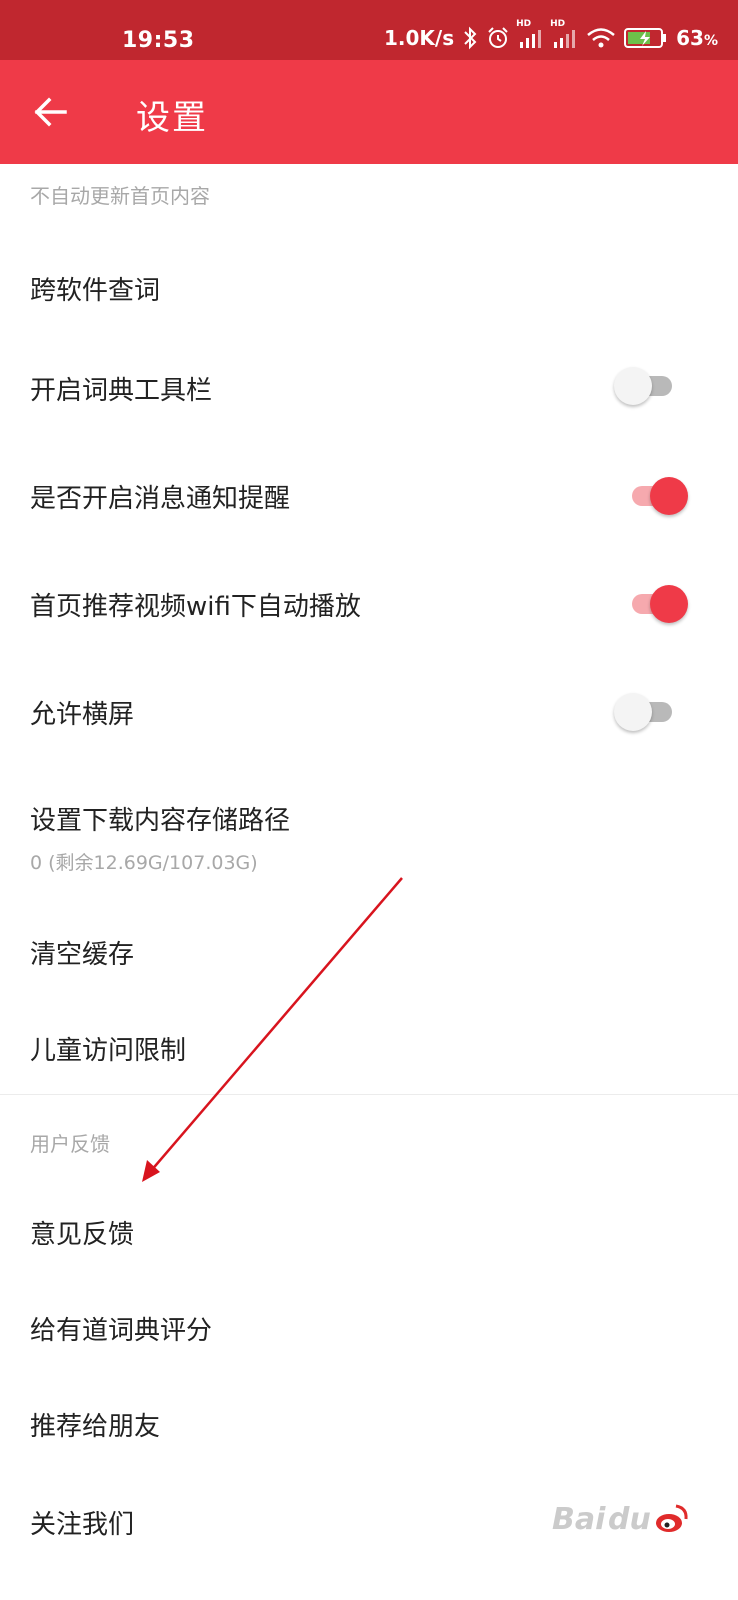 This screenshot has width=738, height=1600. I want to click on status-icons: 1.0K/s HD HD 63%, so click(550, 34).